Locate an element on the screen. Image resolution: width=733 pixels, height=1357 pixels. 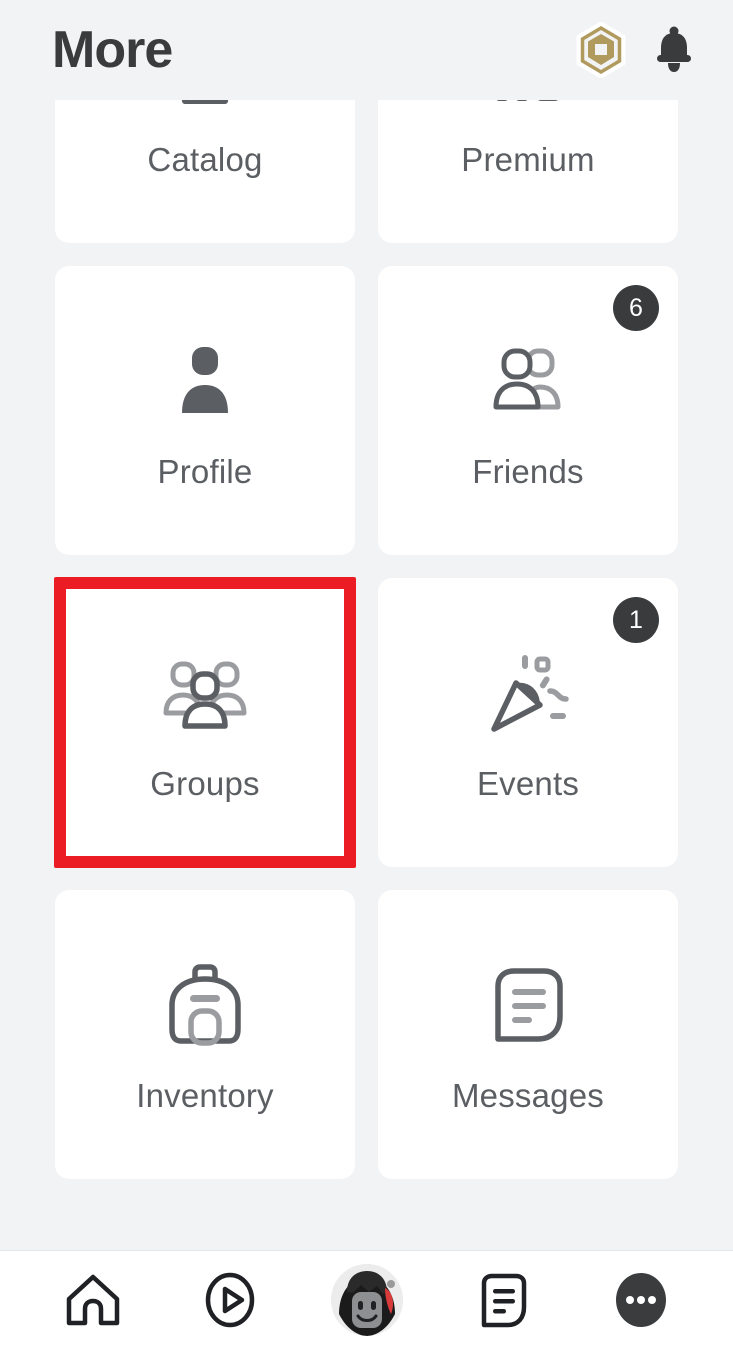
page-title: More is located at coordinates (112, 50).